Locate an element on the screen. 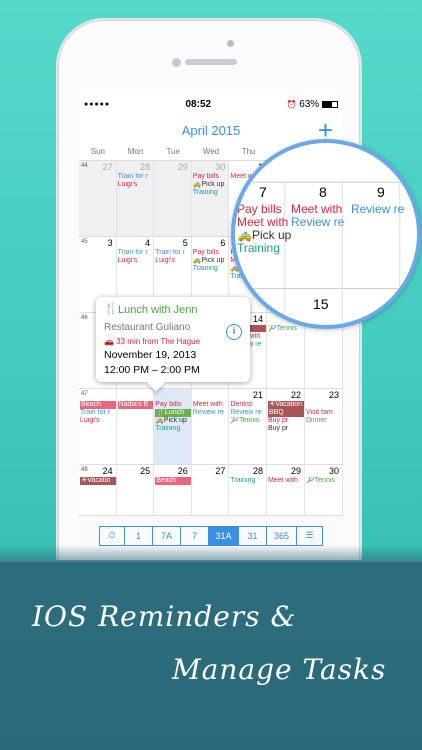  day-number: 4 is located at coordinates (148, 243).